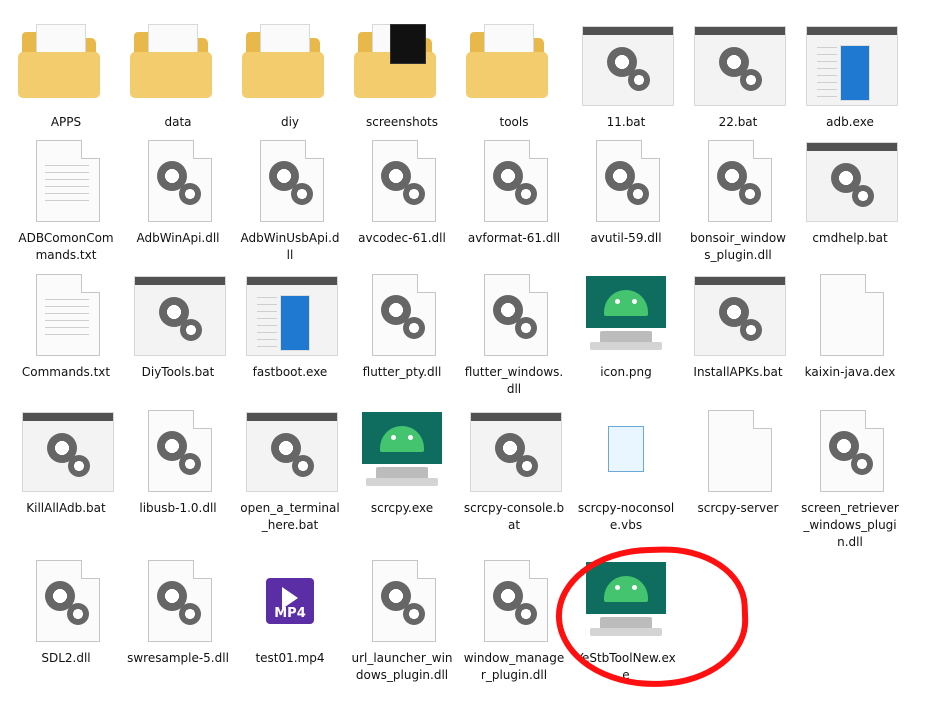 This screenshot has height=703, width=940. I want to click on file-name-label: AdbWinUsbApi.dll, so click(290, 246).